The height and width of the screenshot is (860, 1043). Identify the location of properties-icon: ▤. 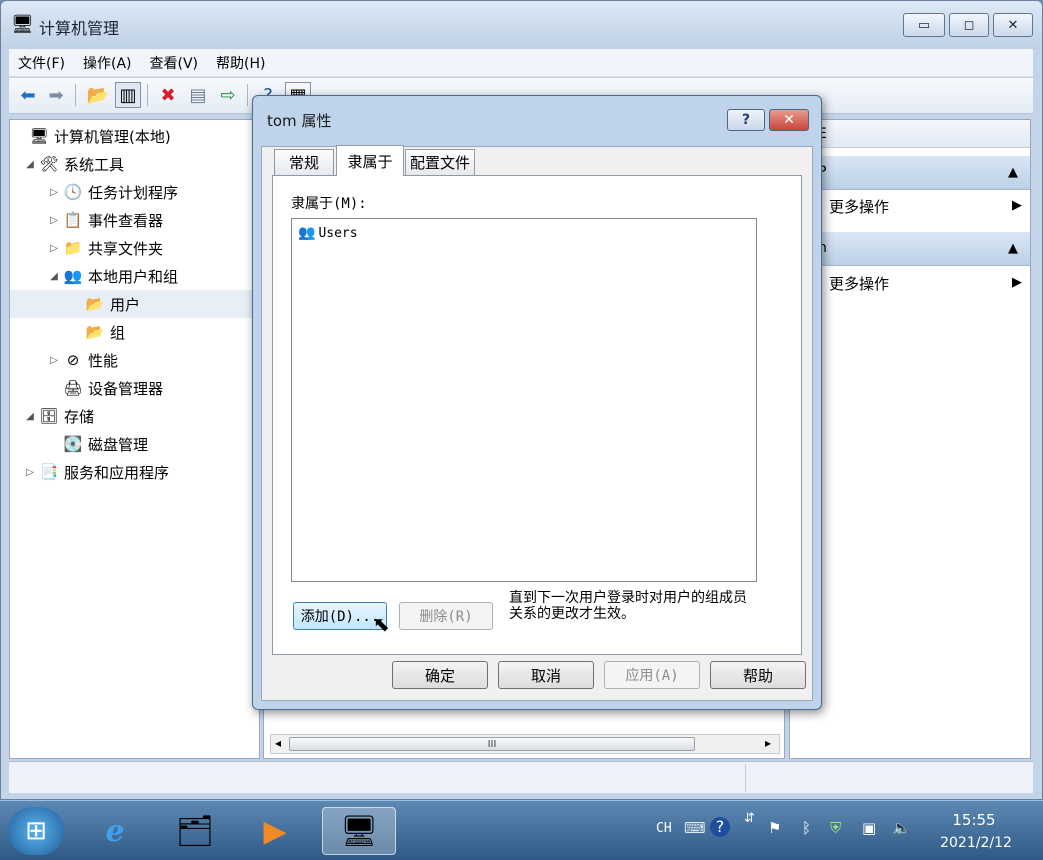
(198, 95).